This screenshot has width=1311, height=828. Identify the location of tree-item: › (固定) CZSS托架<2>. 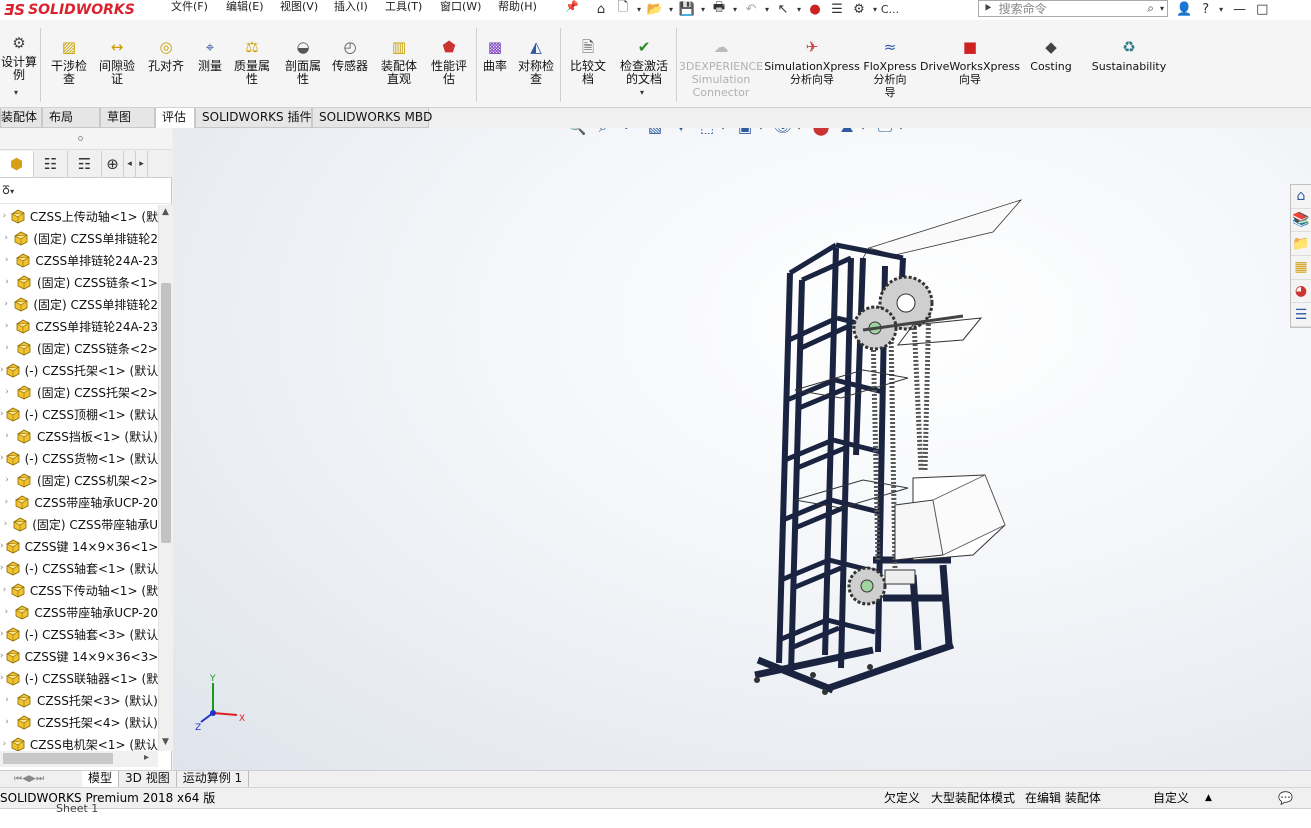
(79, 392).